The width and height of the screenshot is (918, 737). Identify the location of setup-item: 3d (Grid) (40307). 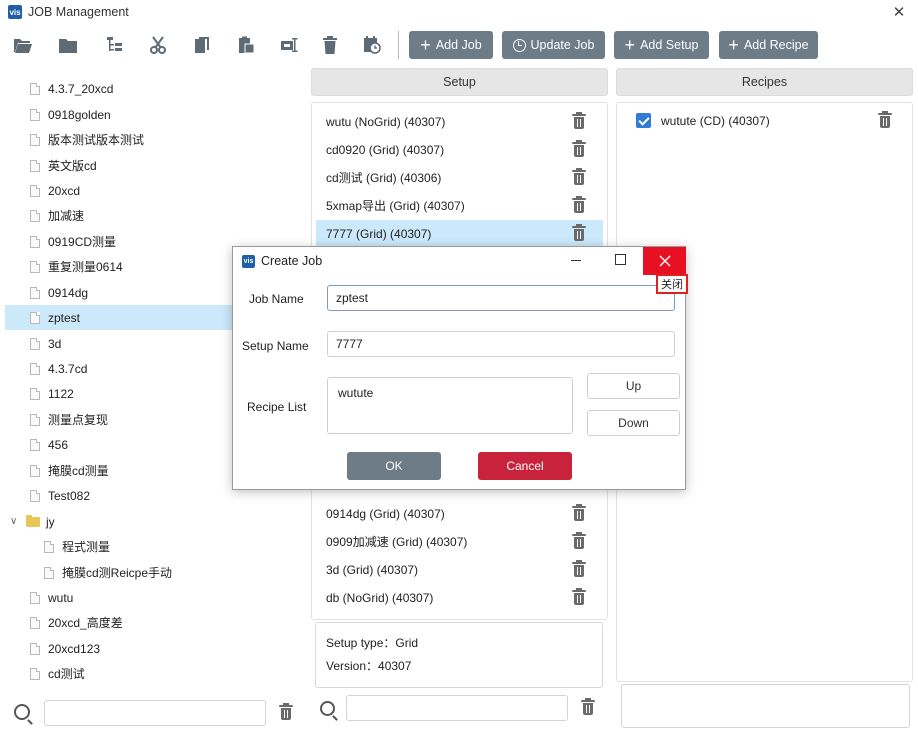
(459, 569).